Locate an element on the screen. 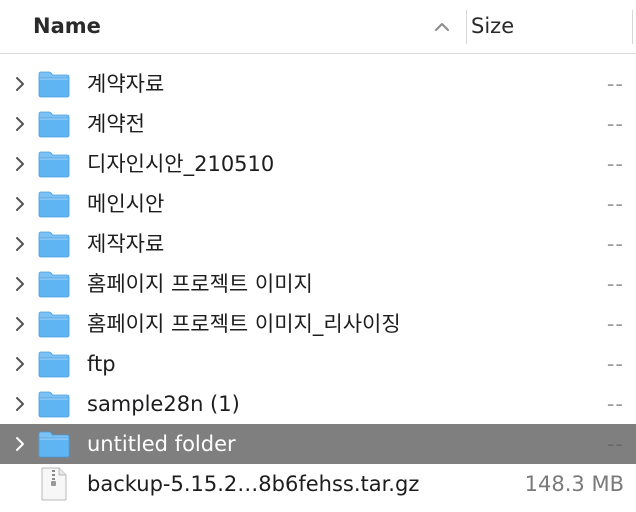  row-name: untitled folder is located at coordinates (161, 444).